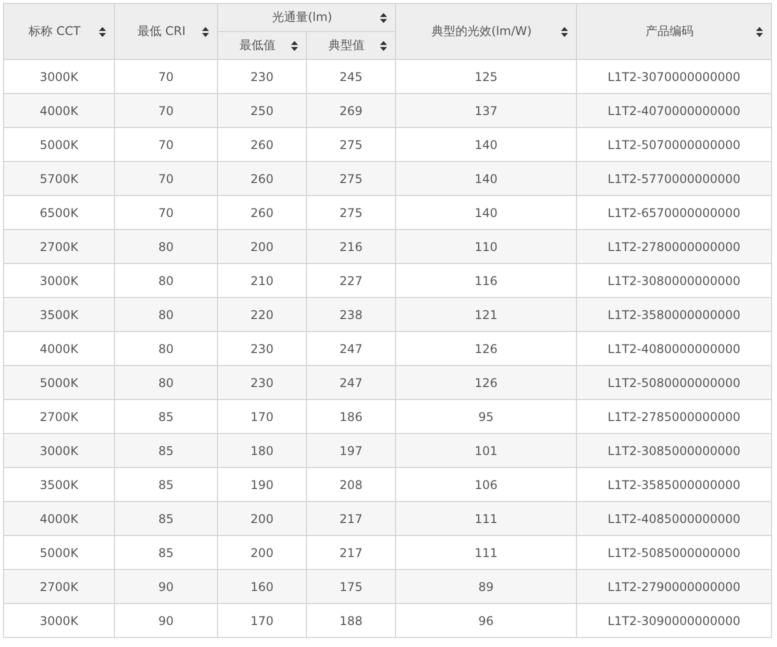 This screenshot has height=647, width=777. What do you see at coordinates (262, 179) in the screenshot?
I see `table-cell: 260` at bounding box center [262, 179].